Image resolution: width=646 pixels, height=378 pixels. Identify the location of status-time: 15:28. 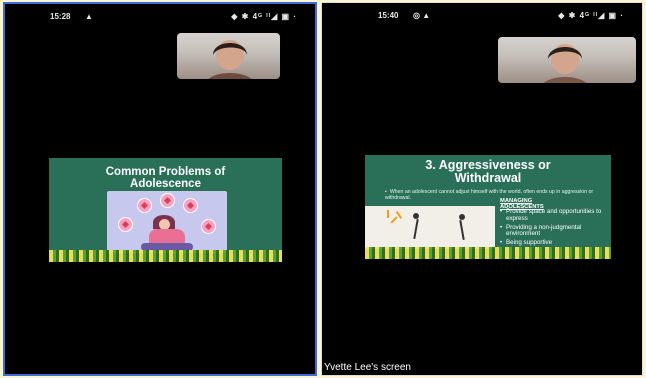
(60, 16).